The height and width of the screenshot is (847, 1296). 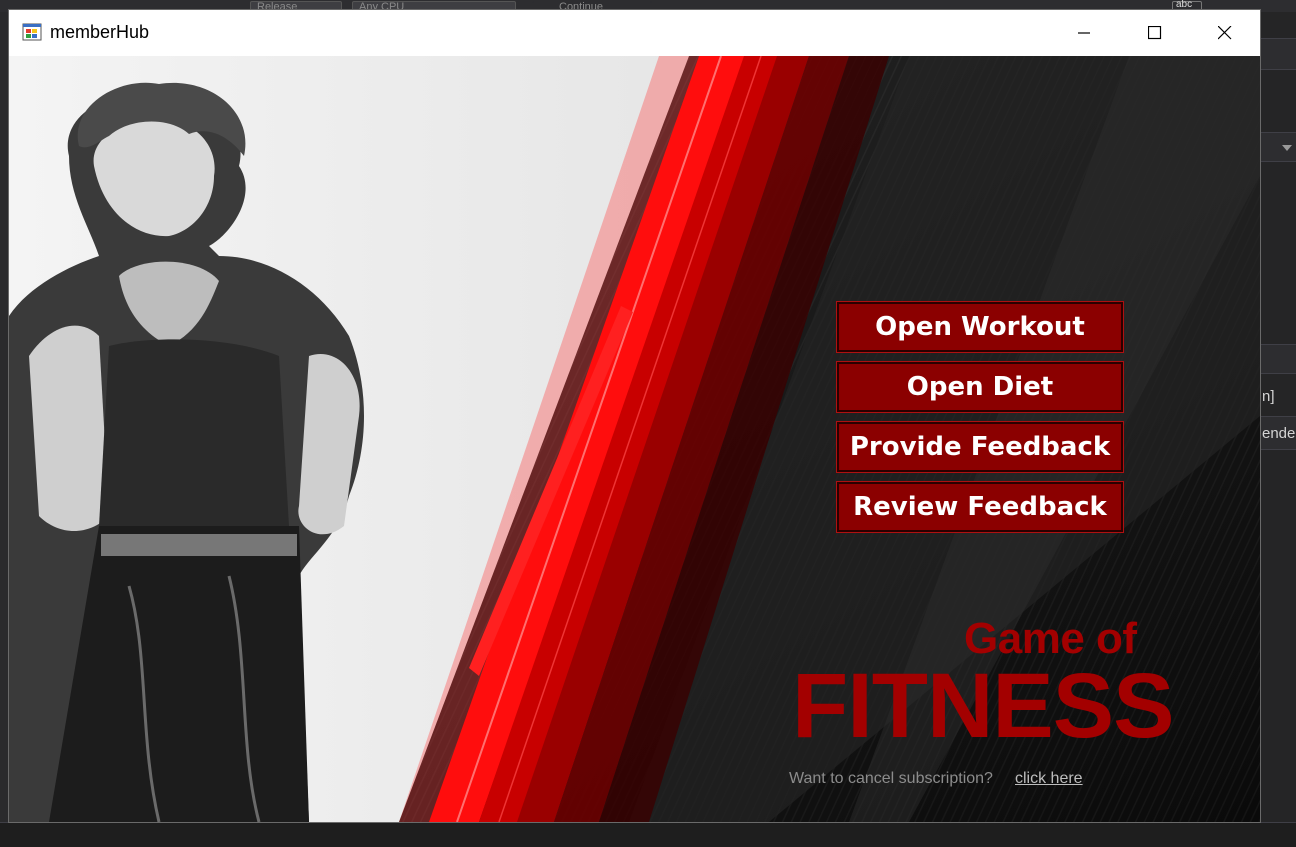 I want to click on ide-panel-header, so click(x=1278, y=54).